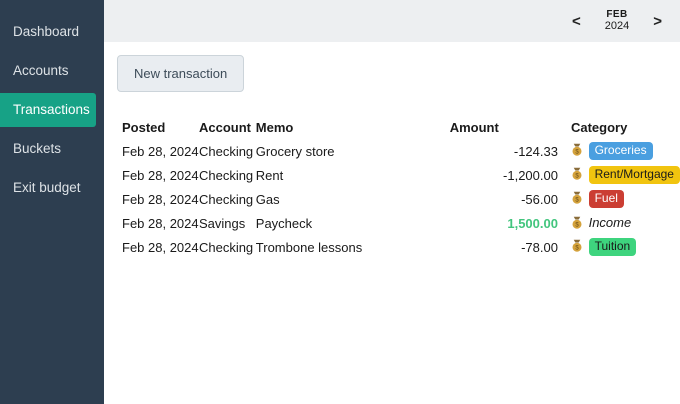 The width and height of the screenshot is (680, 404). I want to click on col-header-amount: Amount, so click(474, 127).